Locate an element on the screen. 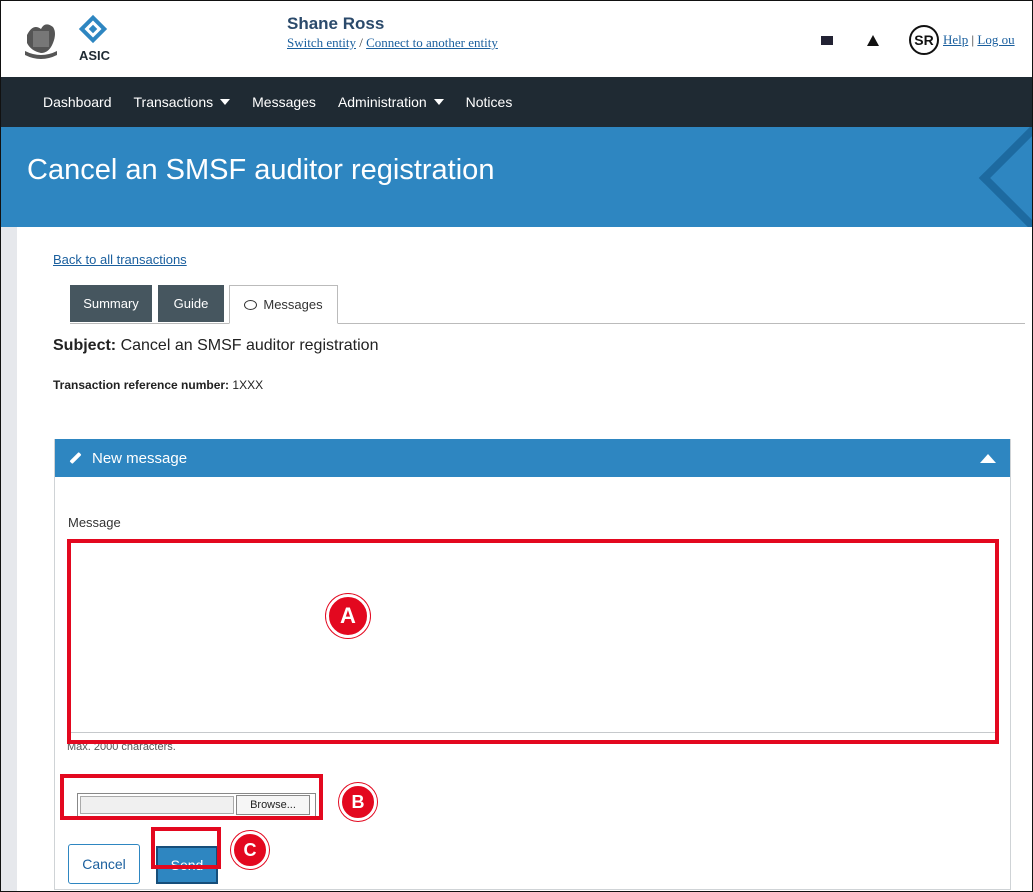 This screenshot has width=1033, height=892. left-gutter is located at coordinates (9, 559).